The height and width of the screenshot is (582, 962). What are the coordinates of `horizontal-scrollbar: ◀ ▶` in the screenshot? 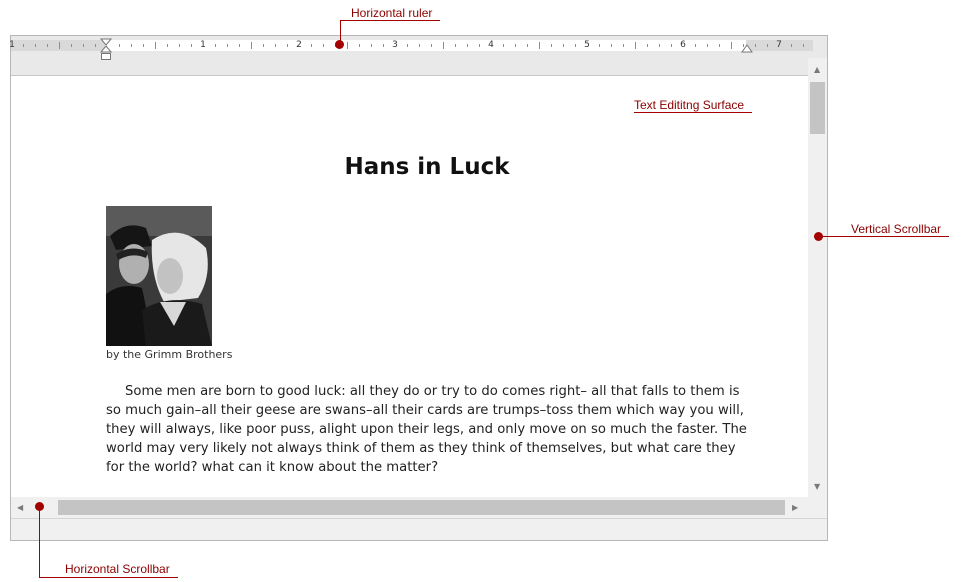 It's located at (409, 507).